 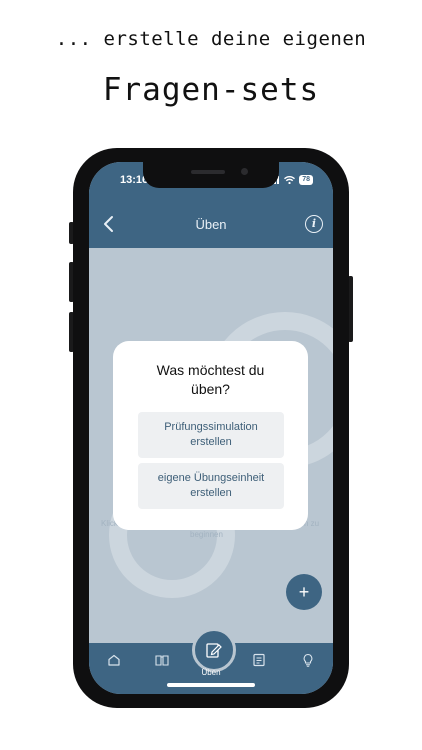 I want to click on page-title: Üben, so click(x=211, y=224).